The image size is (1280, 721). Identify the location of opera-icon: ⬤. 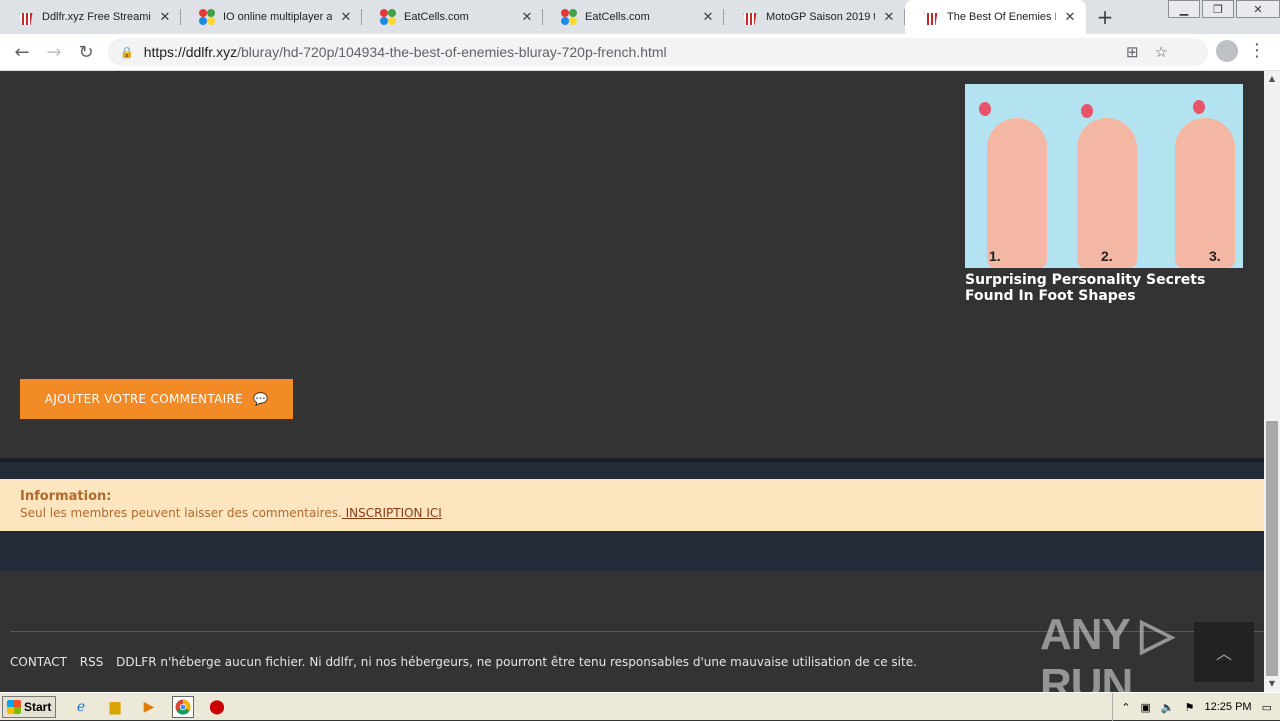
(217, 707).